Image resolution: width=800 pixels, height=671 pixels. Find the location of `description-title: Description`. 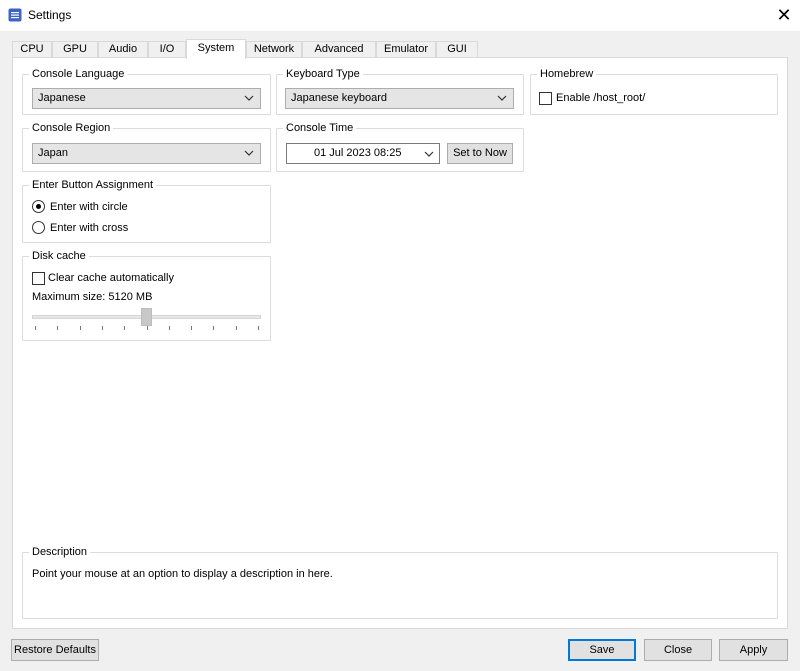

description-title: Description is located at coordinates (60, 552).